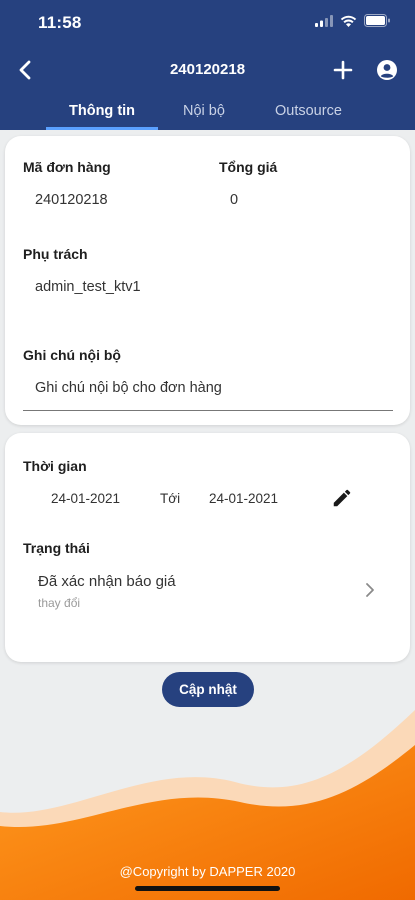  I want to click on pencil-icon, so click(342, 498).